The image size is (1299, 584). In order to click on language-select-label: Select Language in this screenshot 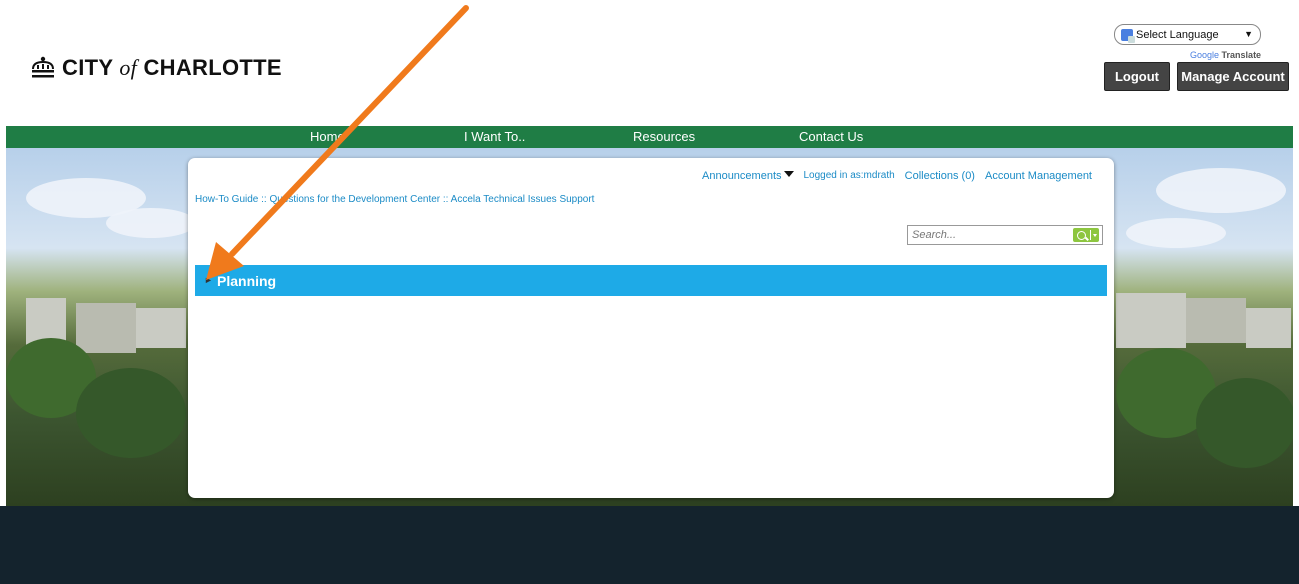, I will do `click(1177, 34)`.